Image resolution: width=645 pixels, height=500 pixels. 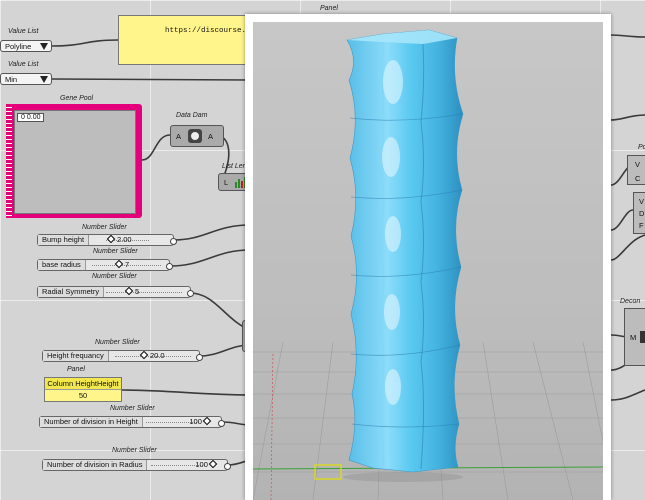 I want to click on decon-icon, so click(x=642, y=337).